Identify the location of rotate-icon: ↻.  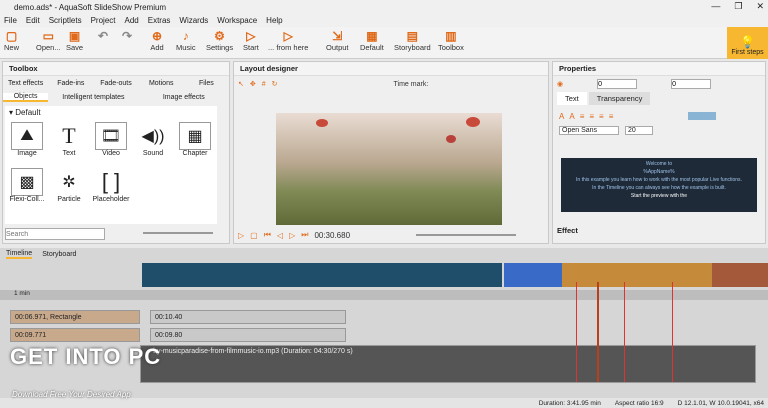
(275, 84).